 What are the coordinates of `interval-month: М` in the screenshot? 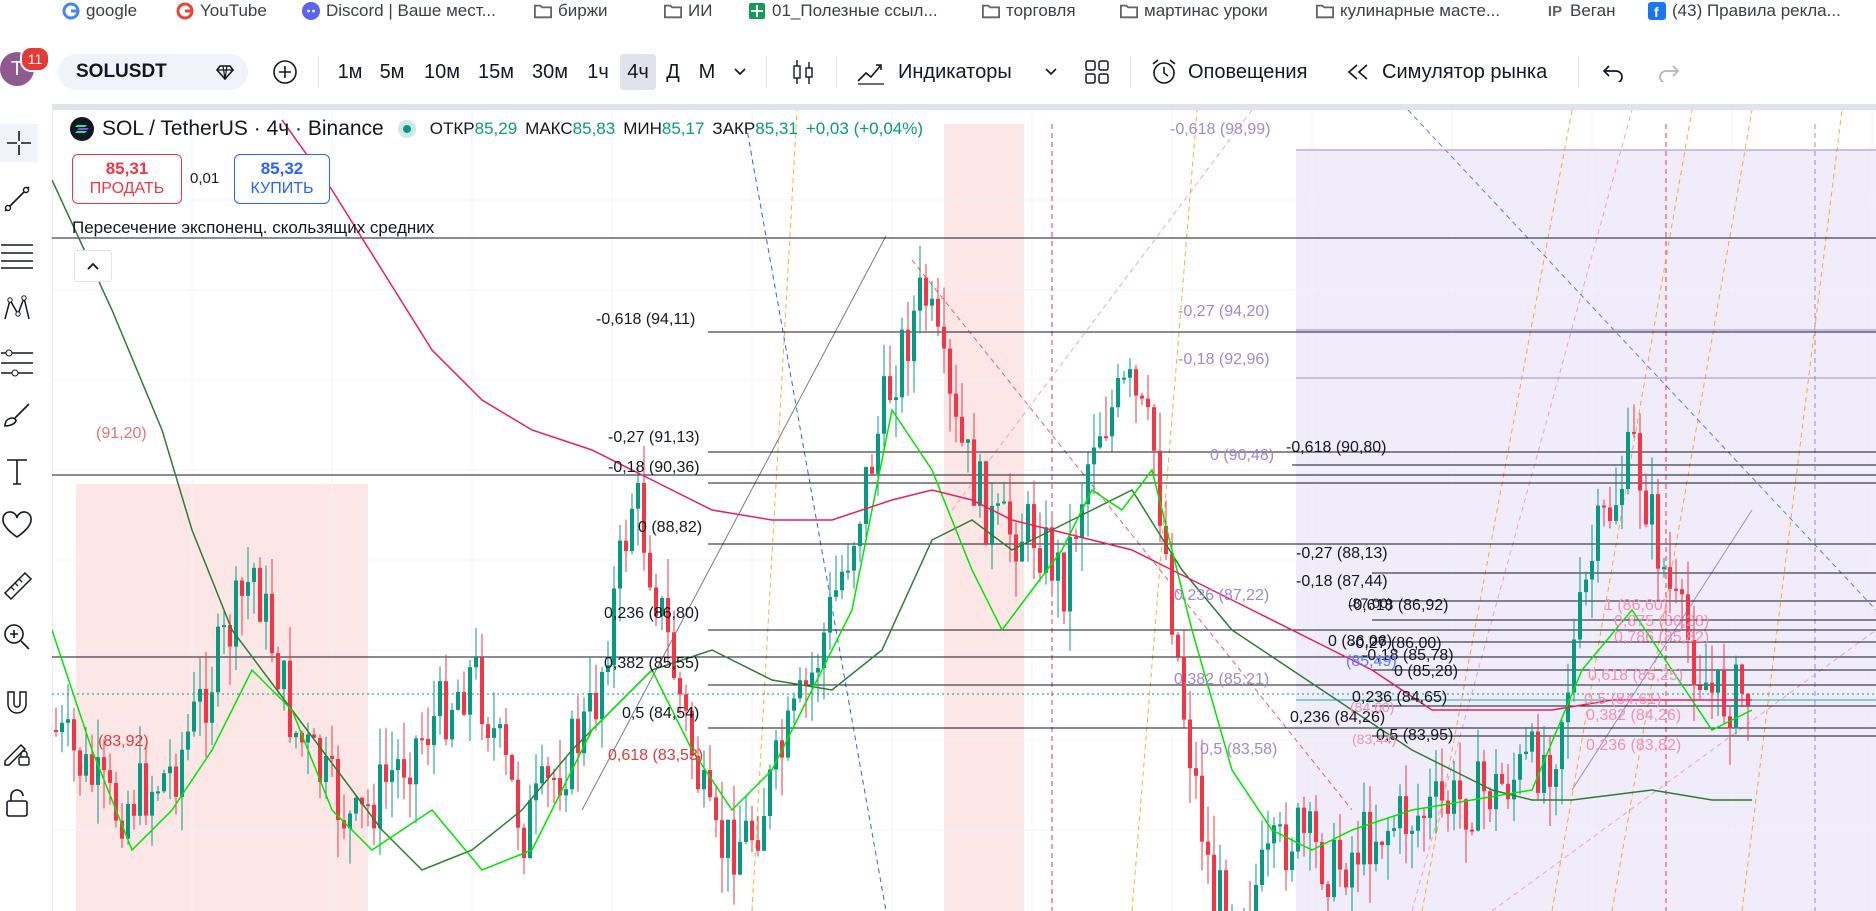 It's located at (707, 72).